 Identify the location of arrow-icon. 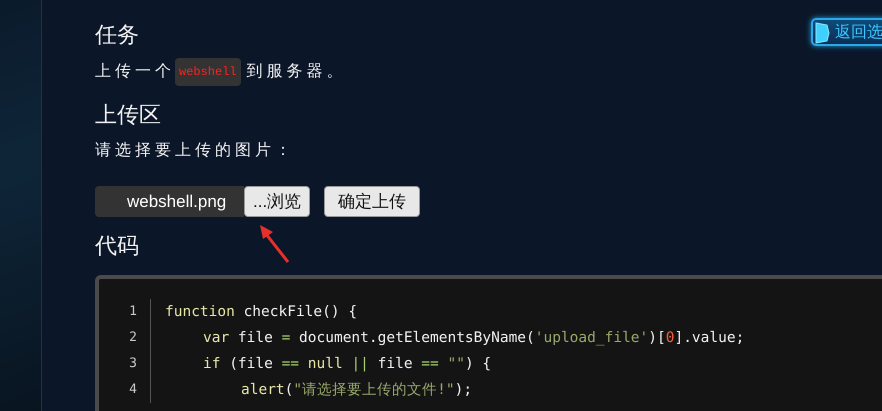
(274, 243).